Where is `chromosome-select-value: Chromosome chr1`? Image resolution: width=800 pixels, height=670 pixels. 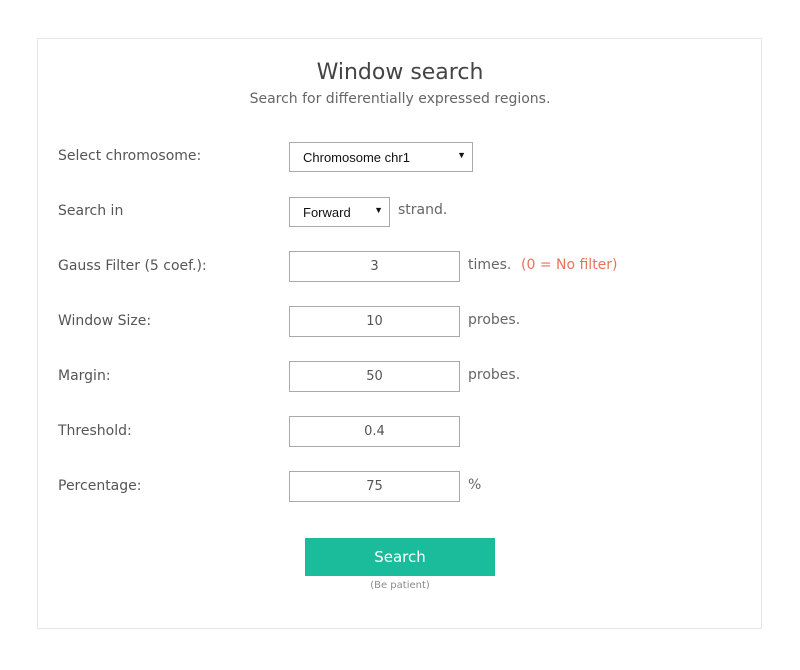 chromosome-select-value: Chromosome chr1 is located at coordinates (356, 157).